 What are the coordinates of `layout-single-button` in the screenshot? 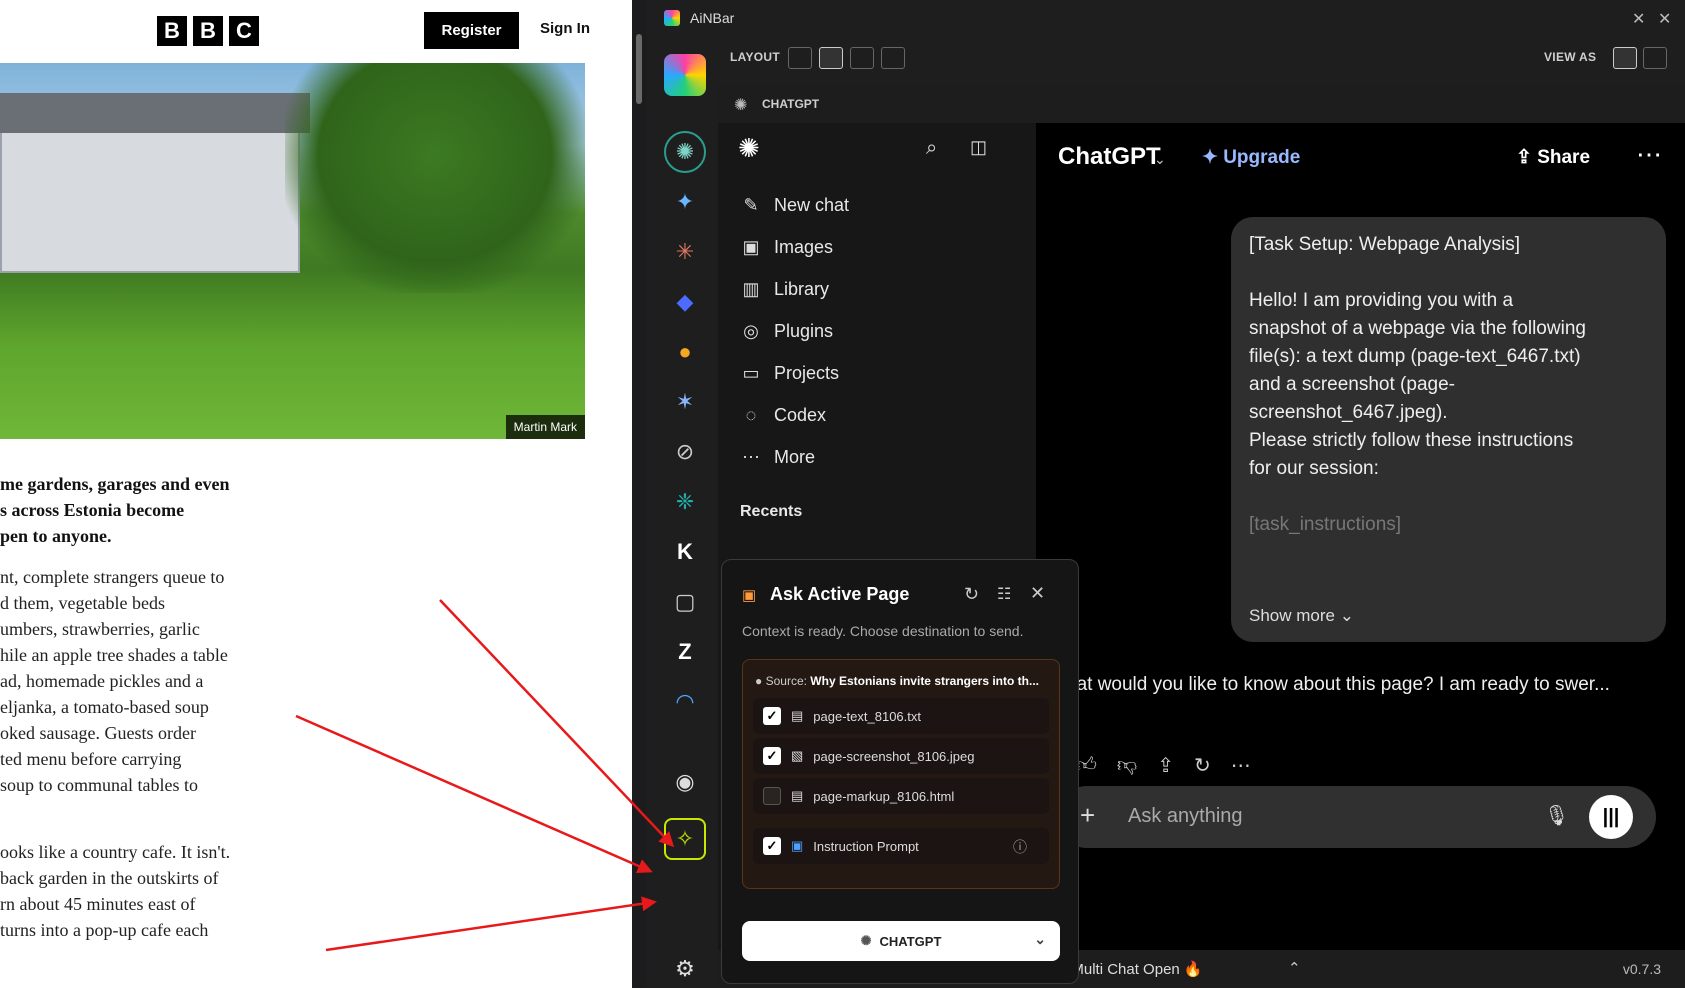 It's located at (800, 58).